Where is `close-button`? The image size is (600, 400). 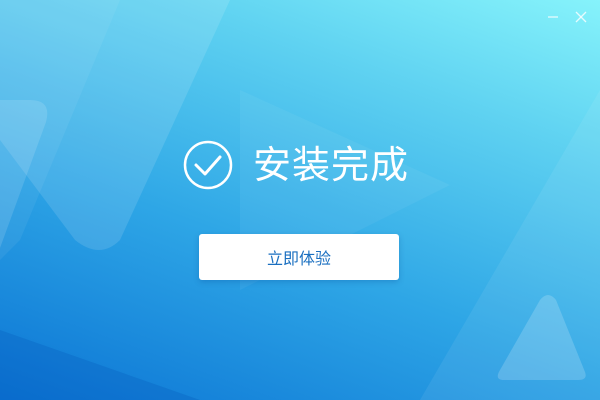
close-button is located at coordinates (581, 17).